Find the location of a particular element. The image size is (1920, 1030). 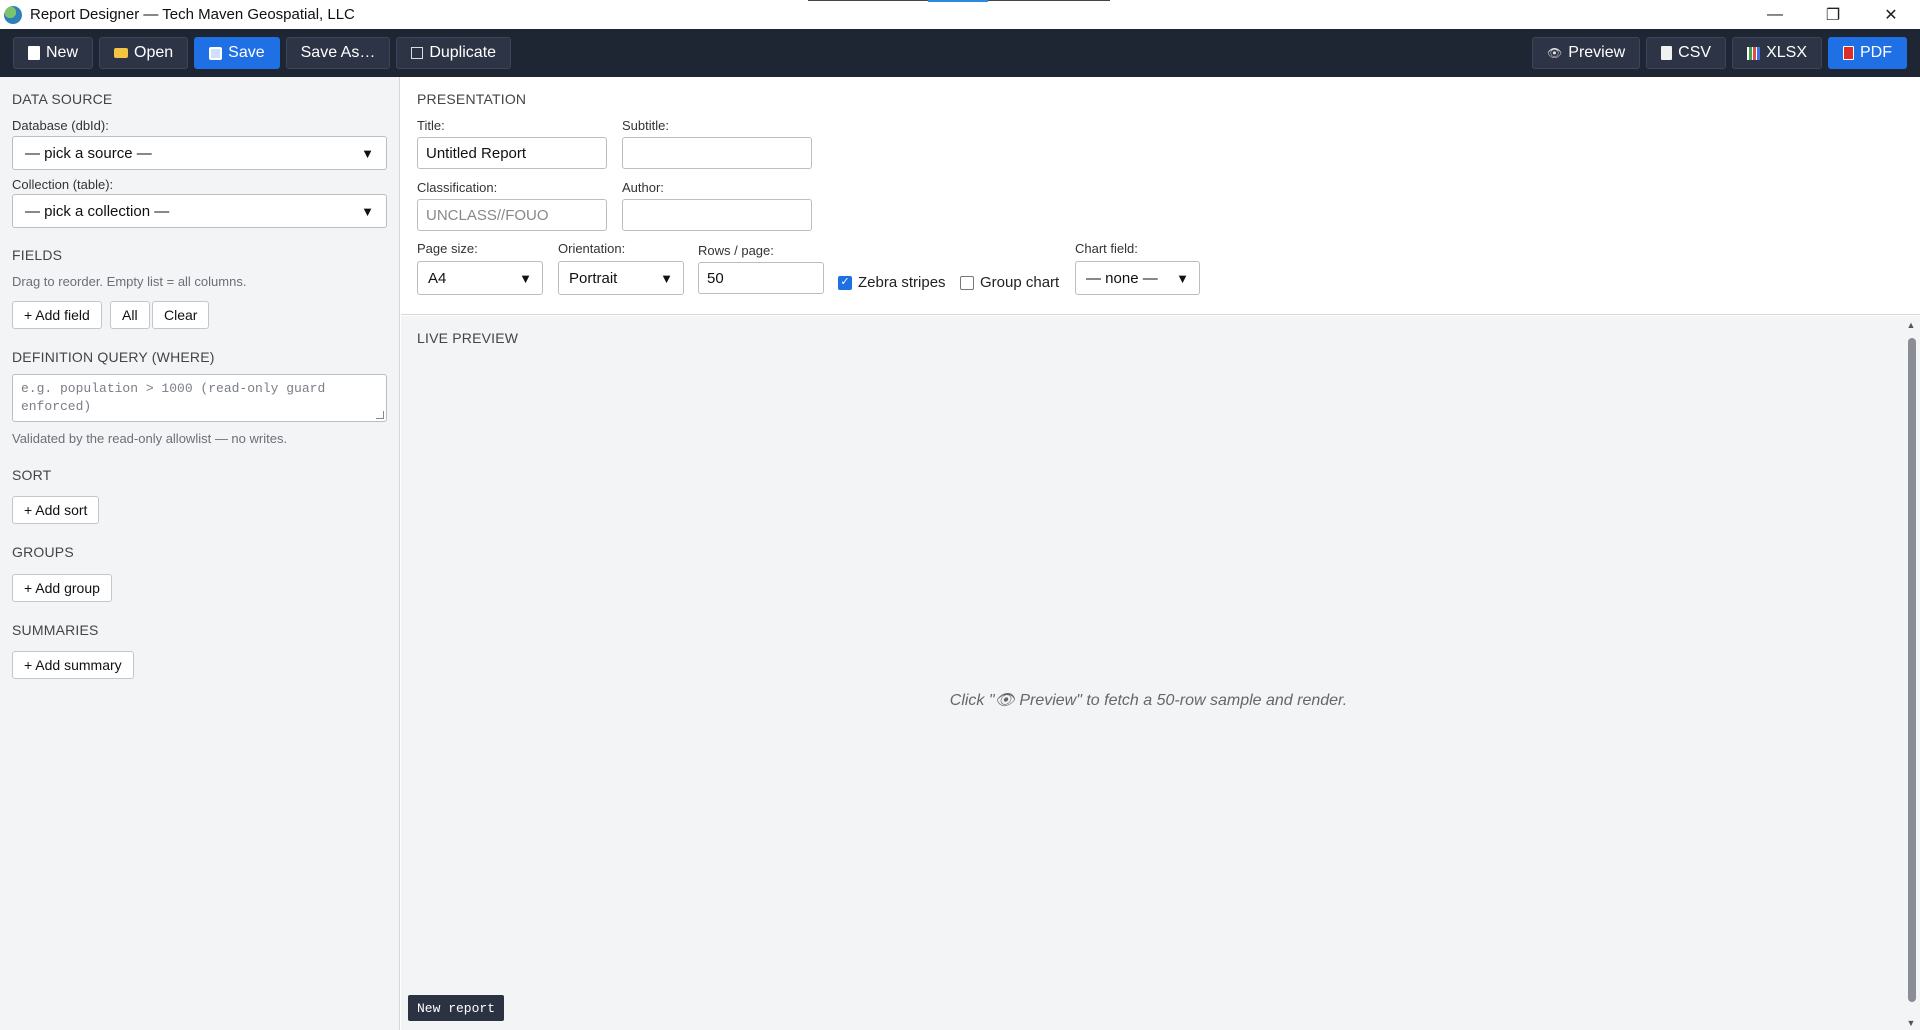

preview-scrollbar: ▲ ▼ is located at coordinates (1911, 673).